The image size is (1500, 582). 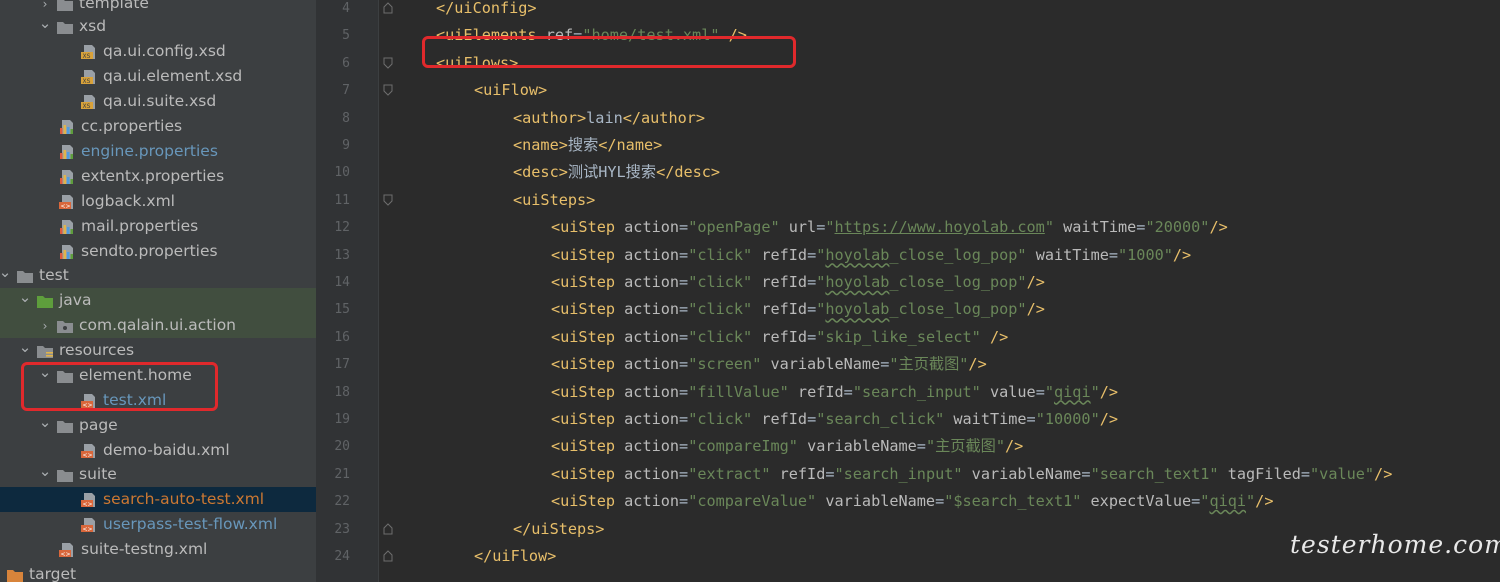 I want to click on tree-item-demo-baidu-xml: ›<>demo-baidu.xml, so click(x=158, y=450).